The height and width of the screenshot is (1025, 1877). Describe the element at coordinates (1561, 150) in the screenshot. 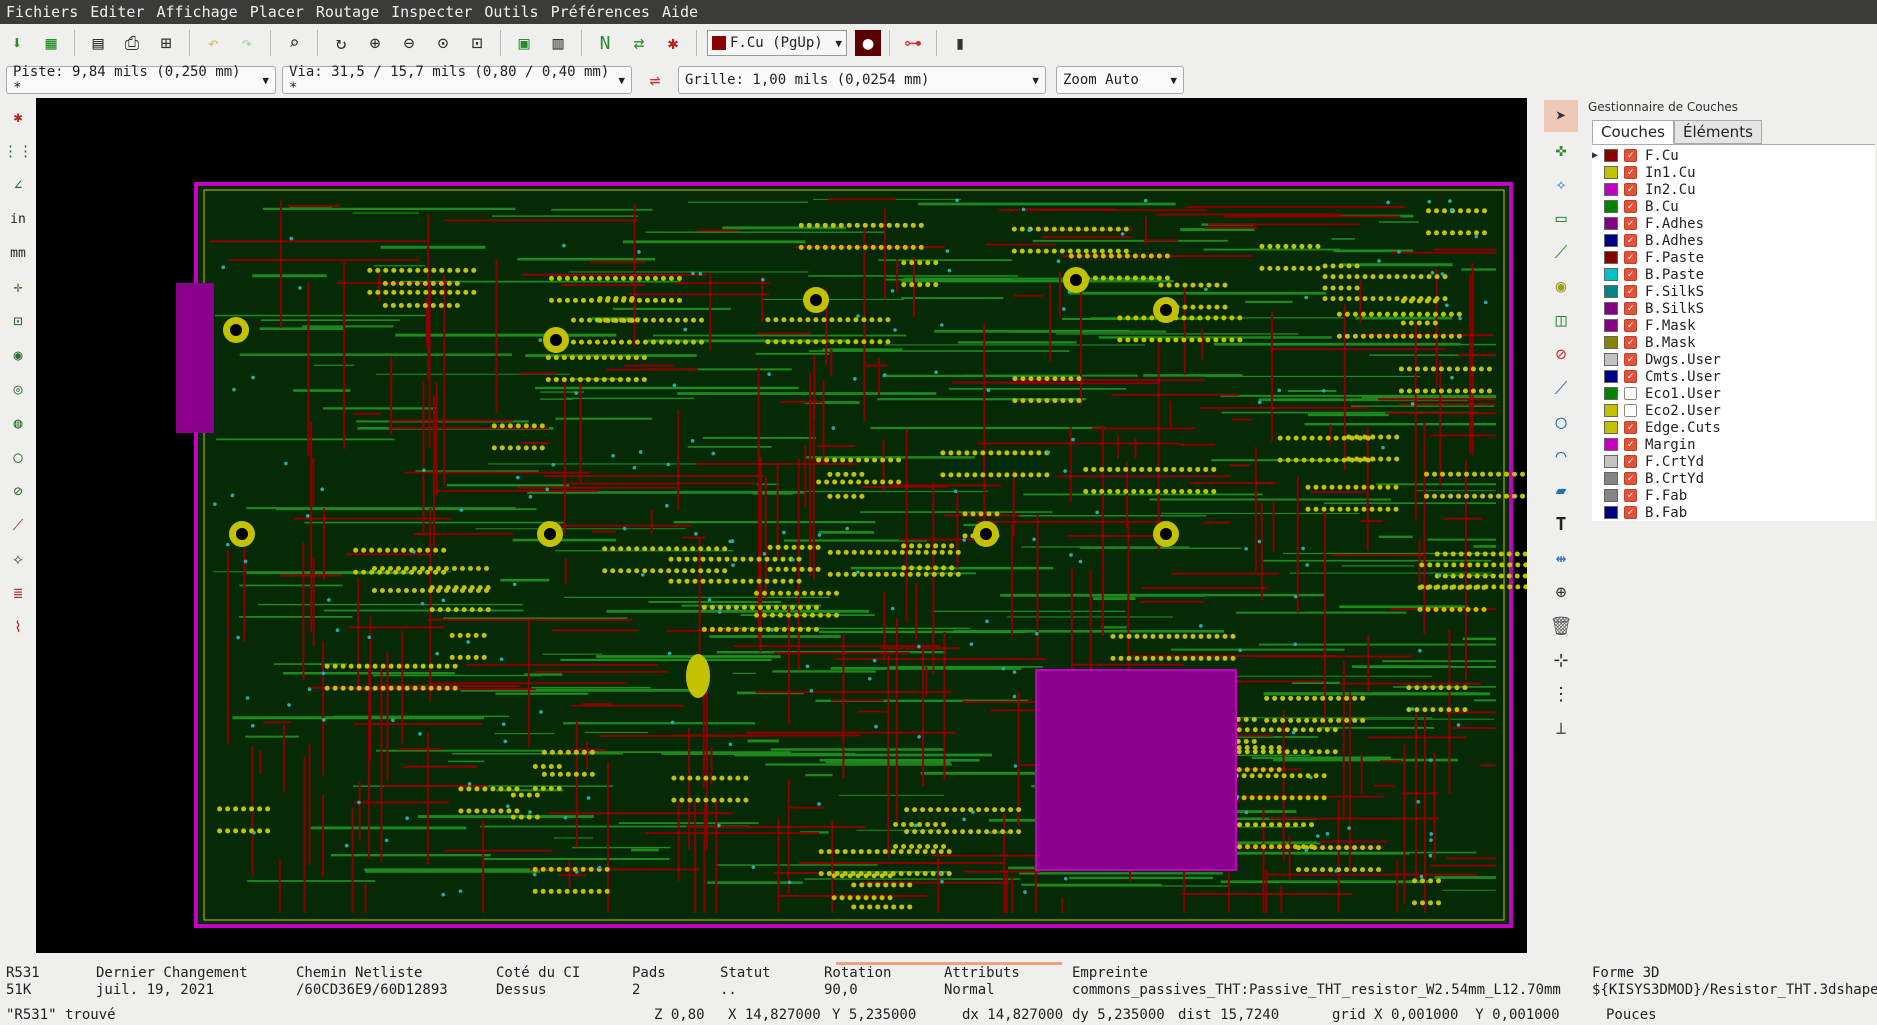

I see `highlight-net-icon: ✜` at that location.